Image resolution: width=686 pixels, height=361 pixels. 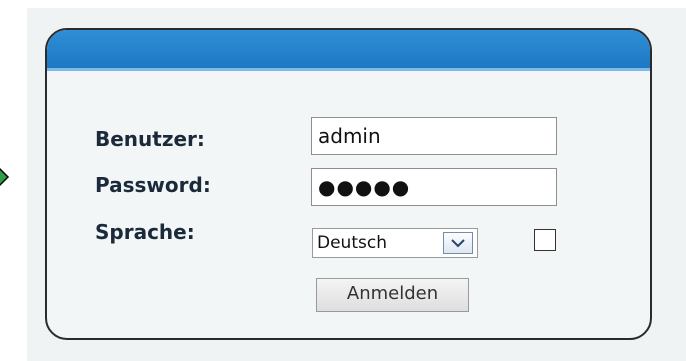 What do you see at coordinates (392, 295) in the screenshot?
I see `login-button: Anmelden` at bounding box center [392, 295].